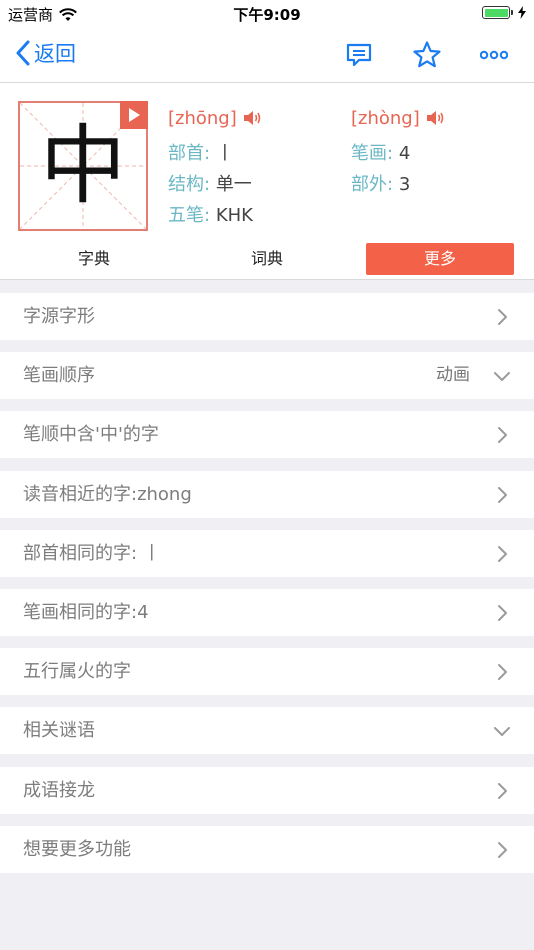 This screenshot has height=950, width=534. Describe the element at coordinates (267, 553) in the screenshot. I see `list-item: 部首相同的字: 丨` at that location.